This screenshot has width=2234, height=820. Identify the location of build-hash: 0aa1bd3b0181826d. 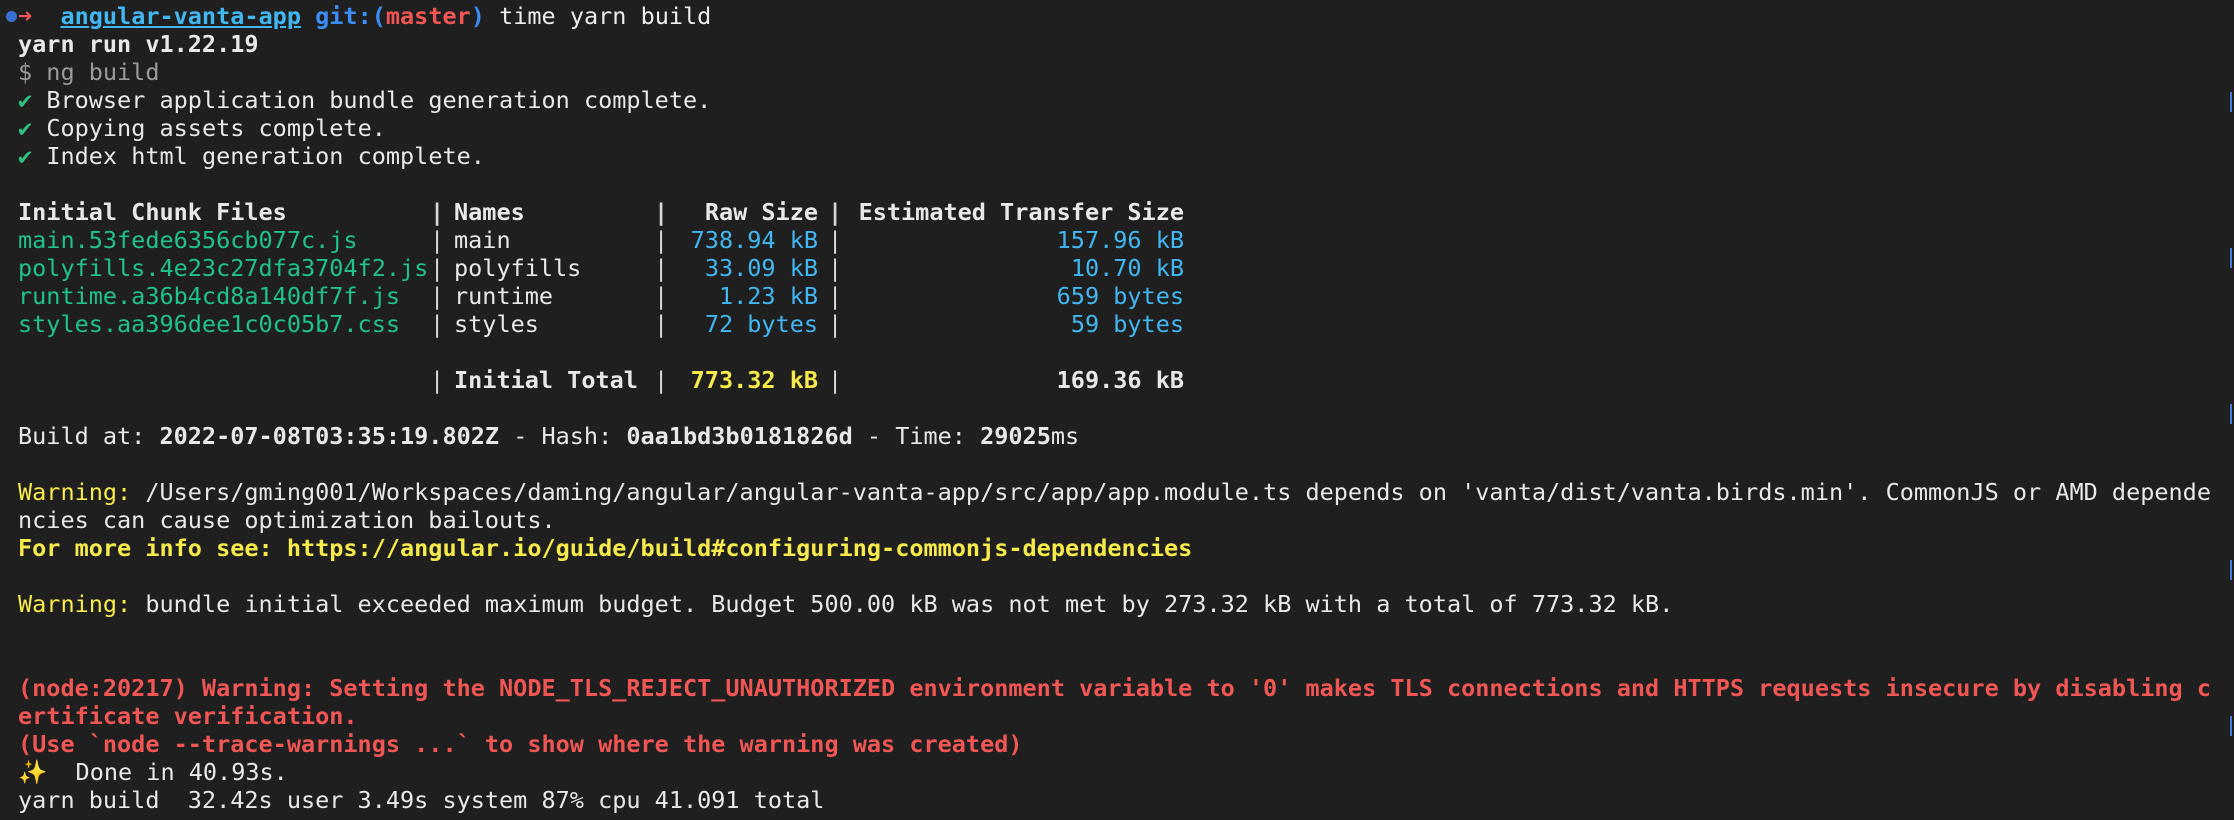
(739, 436).